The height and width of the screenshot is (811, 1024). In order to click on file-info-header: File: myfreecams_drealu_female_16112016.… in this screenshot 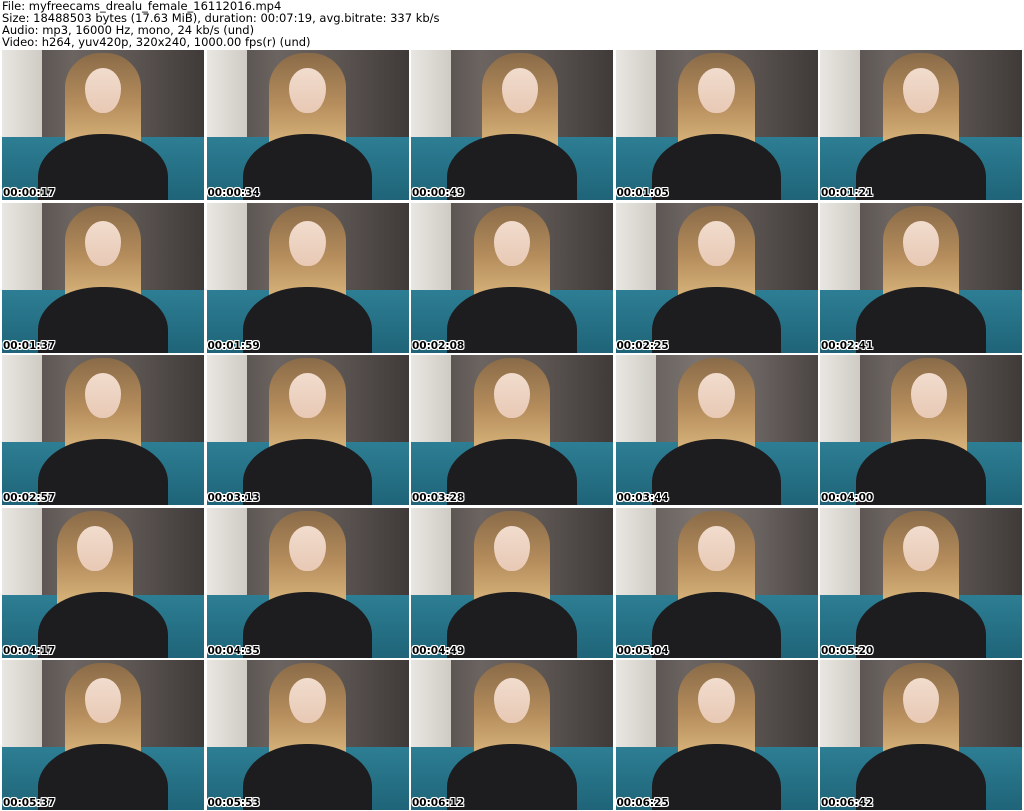, I will do `click(512, 24)`.